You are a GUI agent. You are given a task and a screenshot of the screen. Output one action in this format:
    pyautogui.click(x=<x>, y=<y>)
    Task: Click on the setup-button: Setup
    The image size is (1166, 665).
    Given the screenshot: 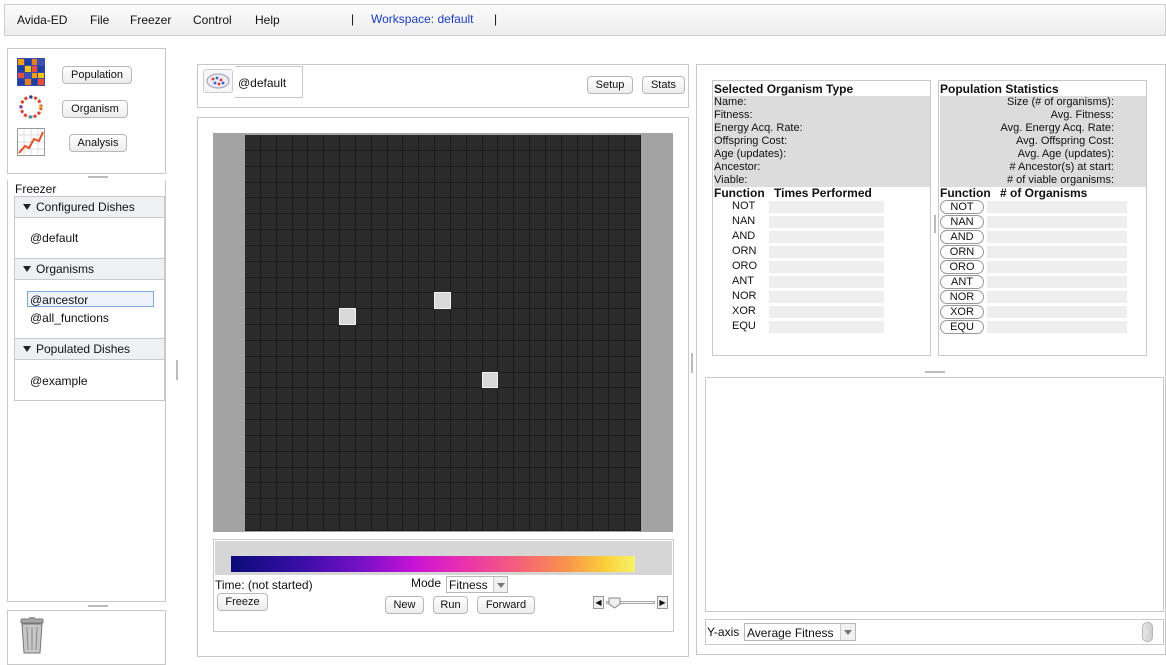 What is the action you would take?
    pyautogui.click(x=610, y=85)
    